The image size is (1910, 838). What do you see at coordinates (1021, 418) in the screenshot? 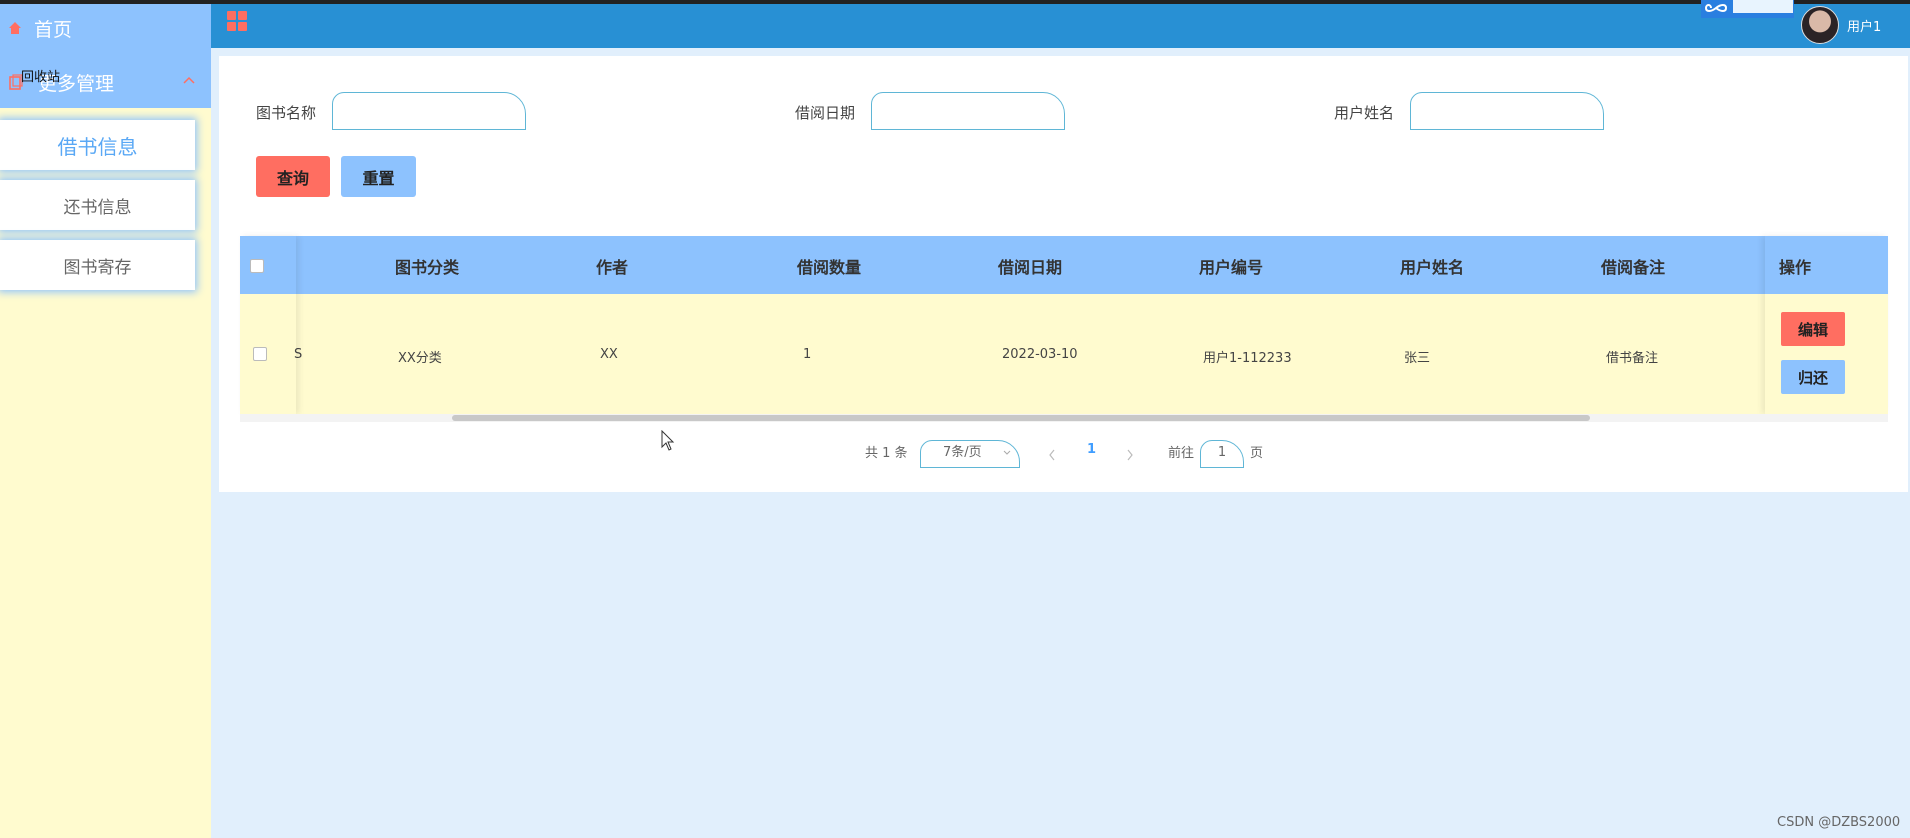
I see `scrollbar-thumb` at bounding box center [1021, 418].